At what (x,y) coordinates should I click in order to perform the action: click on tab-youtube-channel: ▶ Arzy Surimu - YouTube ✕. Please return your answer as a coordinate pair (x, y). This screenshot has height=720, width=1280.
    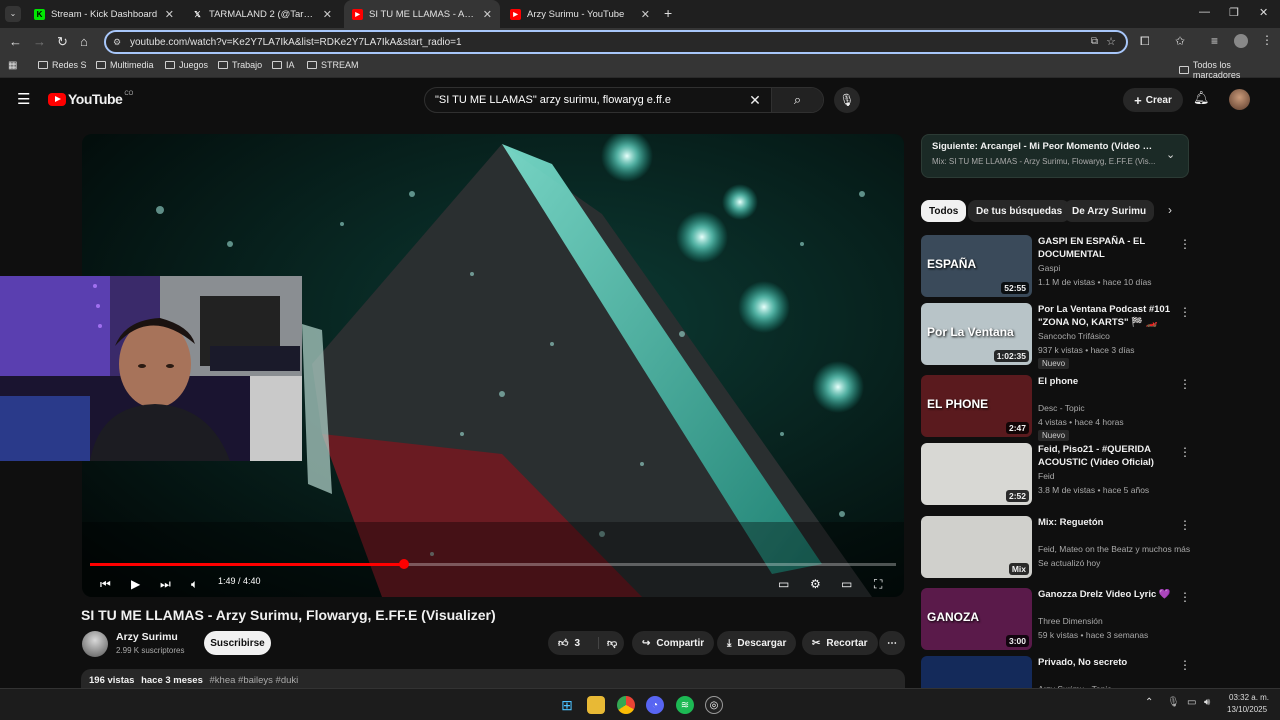
    Looking at the image, I should click on (580, 14).